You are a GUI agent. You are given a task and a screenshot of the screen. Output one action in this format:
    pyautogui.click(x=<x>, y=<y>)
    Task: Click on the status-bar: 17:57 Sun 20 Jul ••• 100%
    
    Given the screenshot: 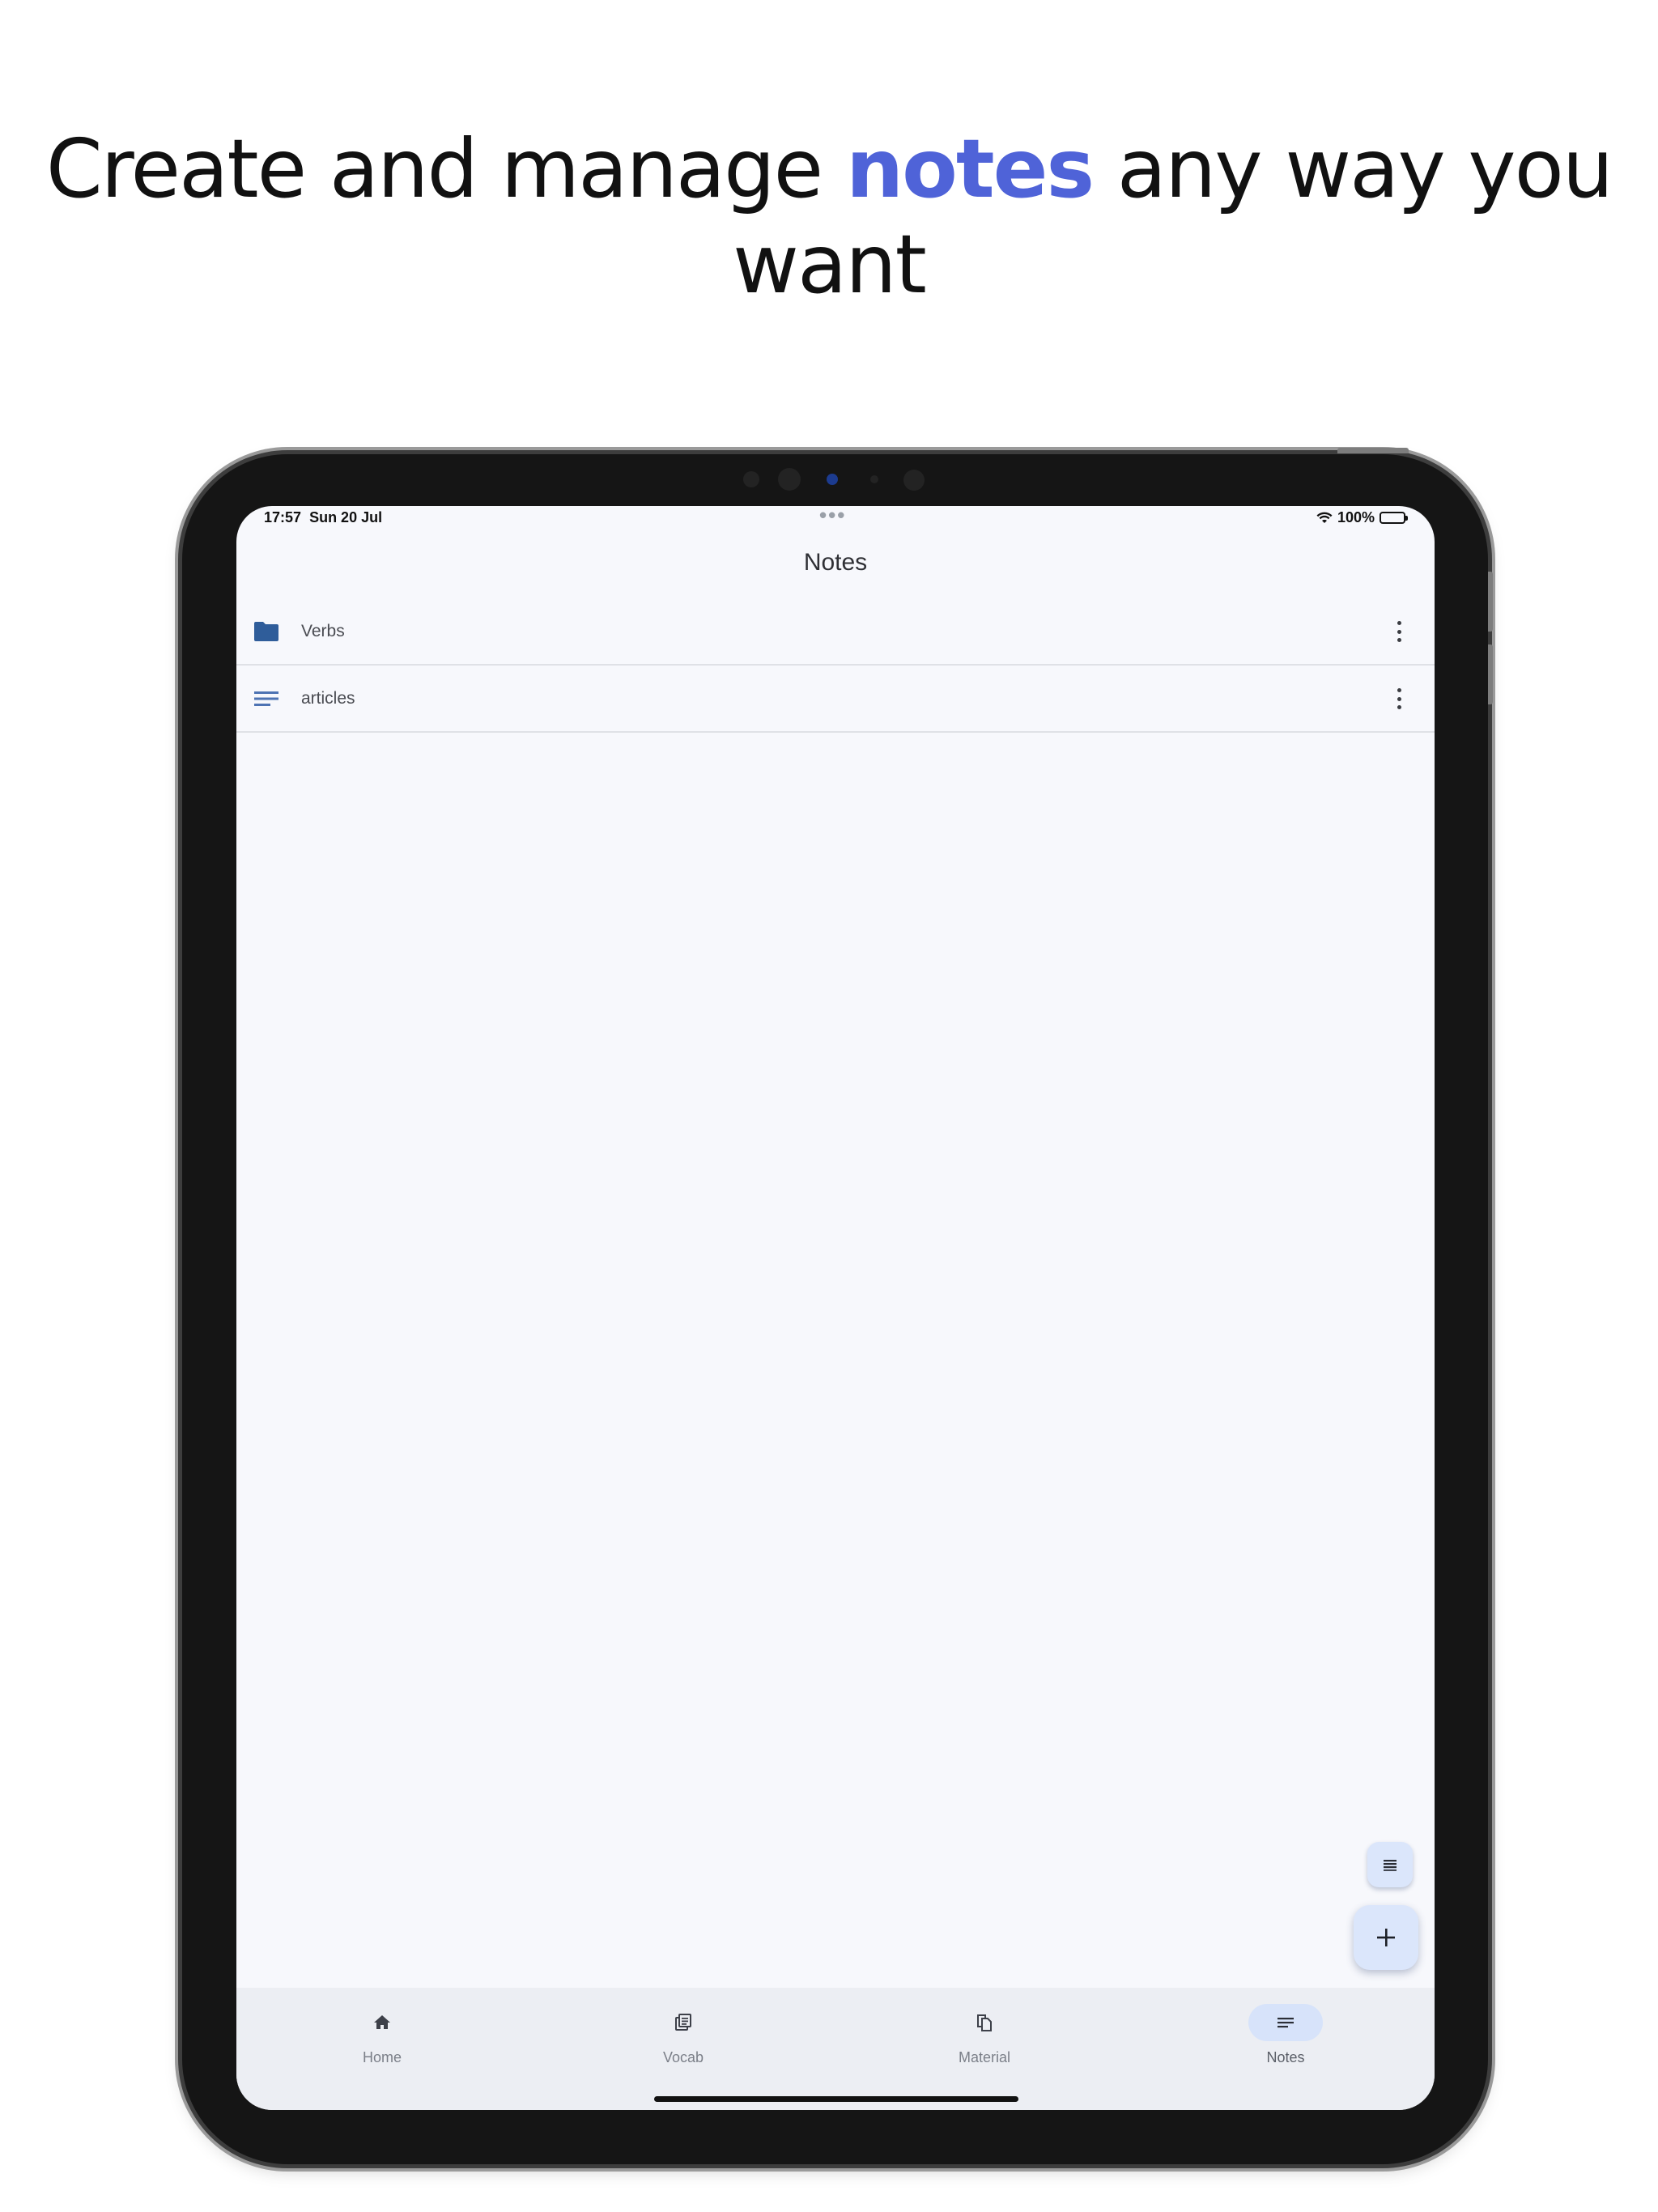 What is the action you would take?
    pyautogui.click(x=835, y=520)
    